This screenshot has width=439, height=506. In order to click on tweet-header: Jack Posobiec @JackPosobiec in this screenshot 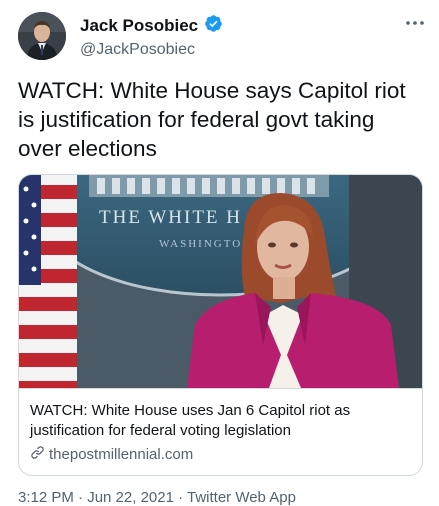, I will do `click(223, 38)`.